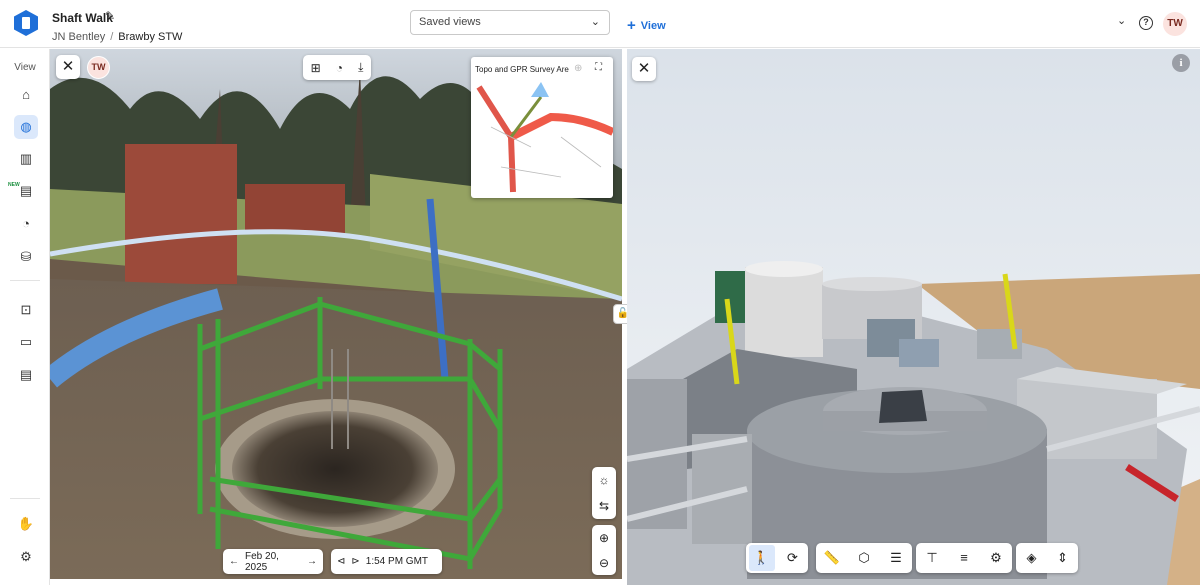  Describe the element at coordinates (510, 22) in the screenshot. I see `saved-views-dropdown: Saved views ⌄` at that location.